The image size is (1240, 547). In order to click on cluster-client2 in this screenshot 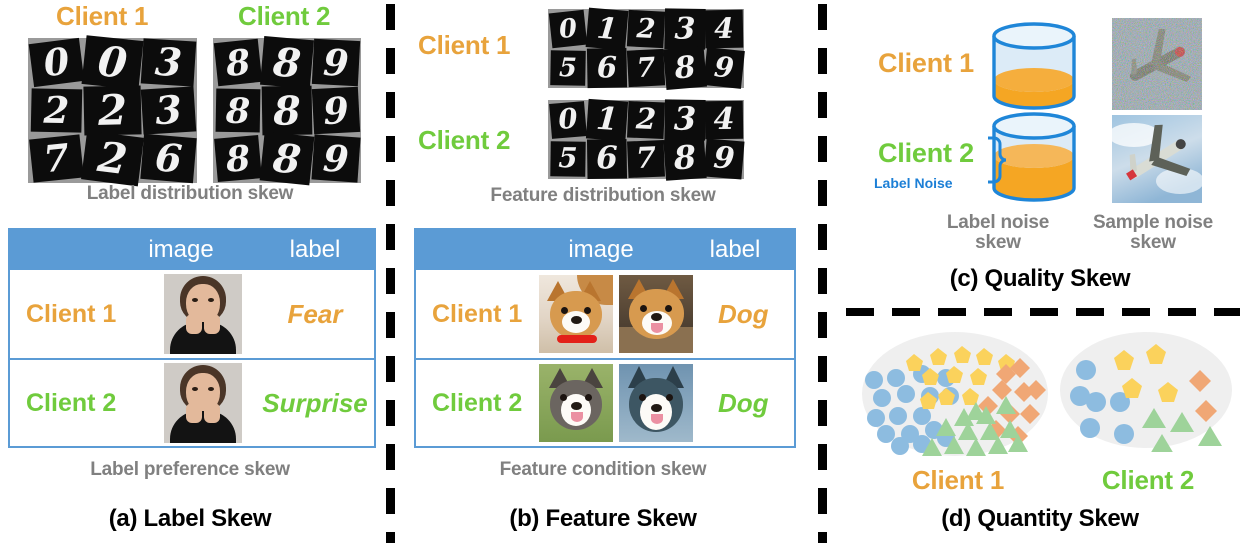, I will do `click(1146, 392)`.